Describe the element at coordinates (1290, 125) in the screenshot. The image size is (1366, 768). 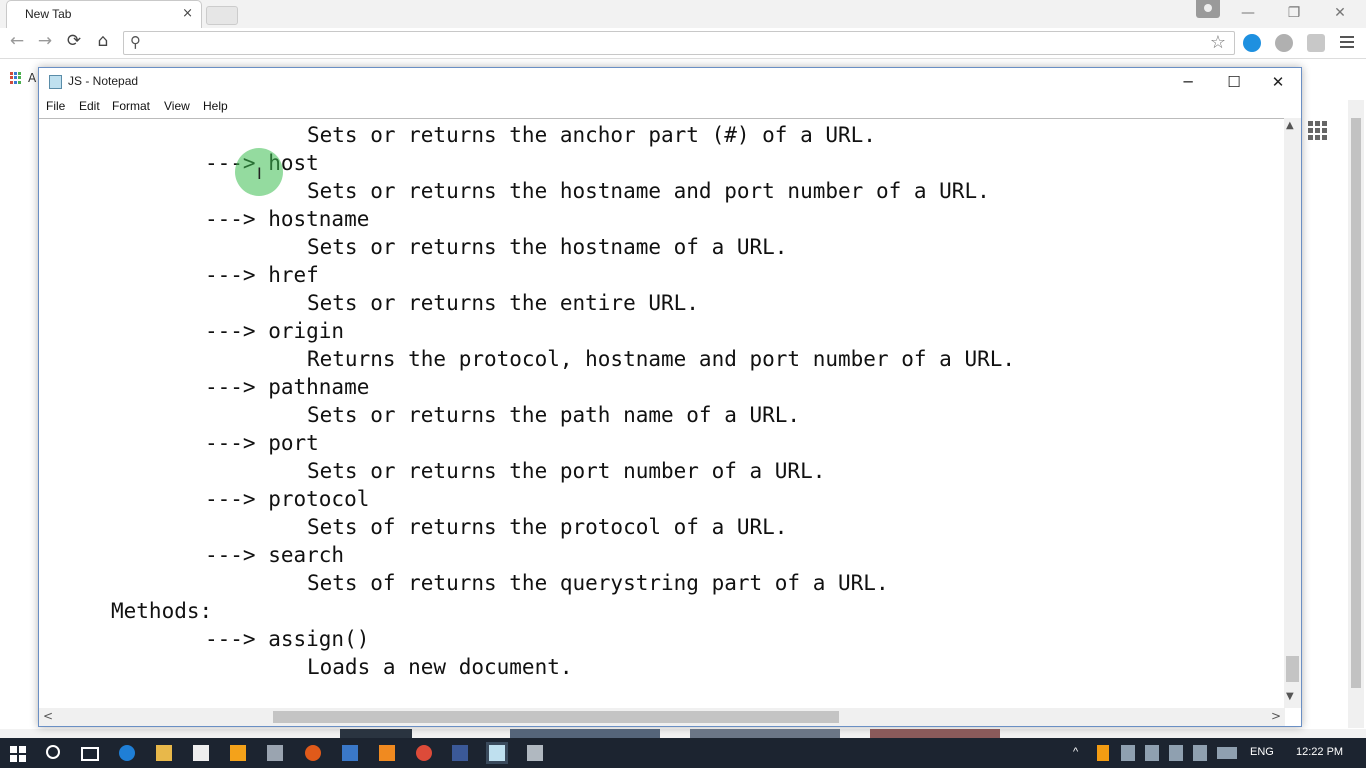
I see `scroll-up-icon: ▲` at that location.